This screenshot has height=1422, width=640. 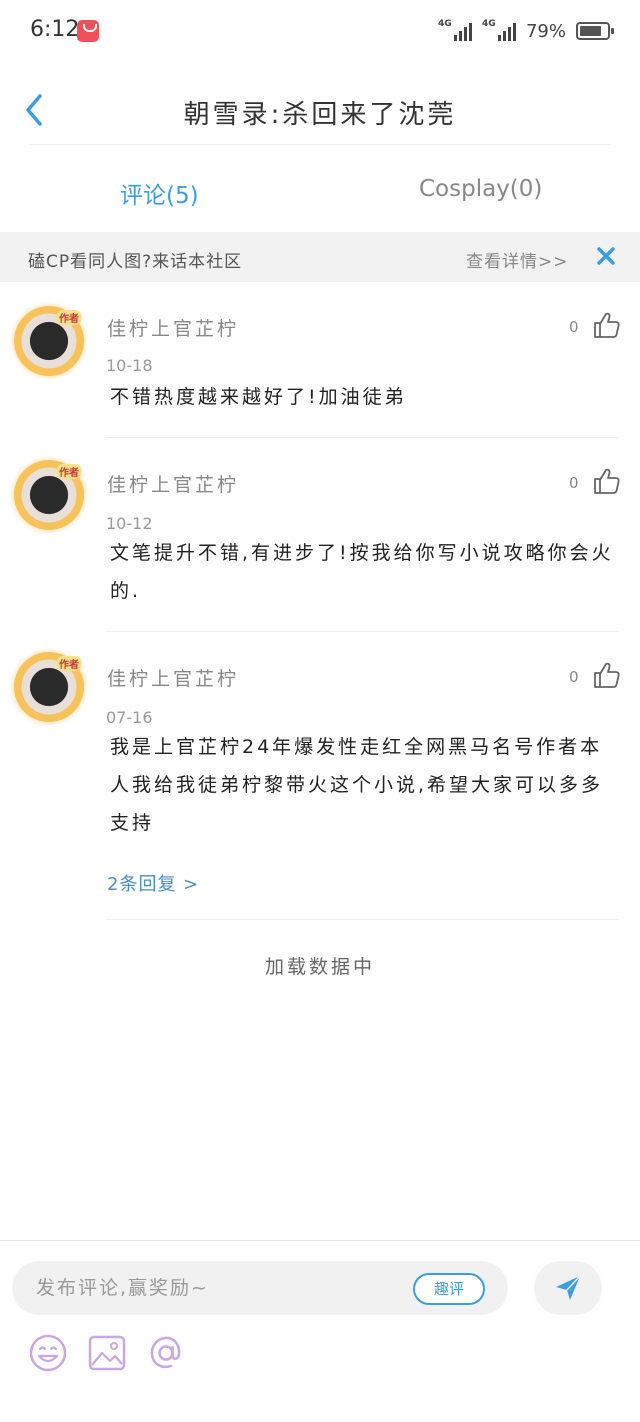 I want to click on comment-composer: 趣评, so click(x=320, y=1331).